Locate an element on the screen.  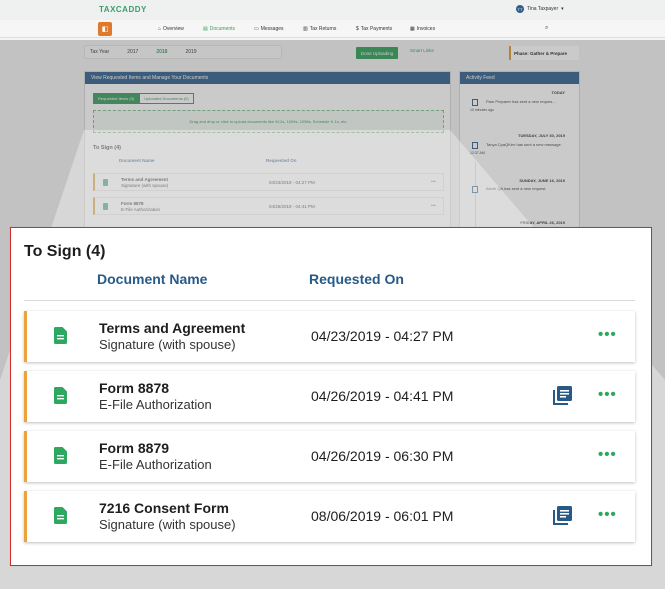
message-icon: ▭ is located at coordinates (256, 29).